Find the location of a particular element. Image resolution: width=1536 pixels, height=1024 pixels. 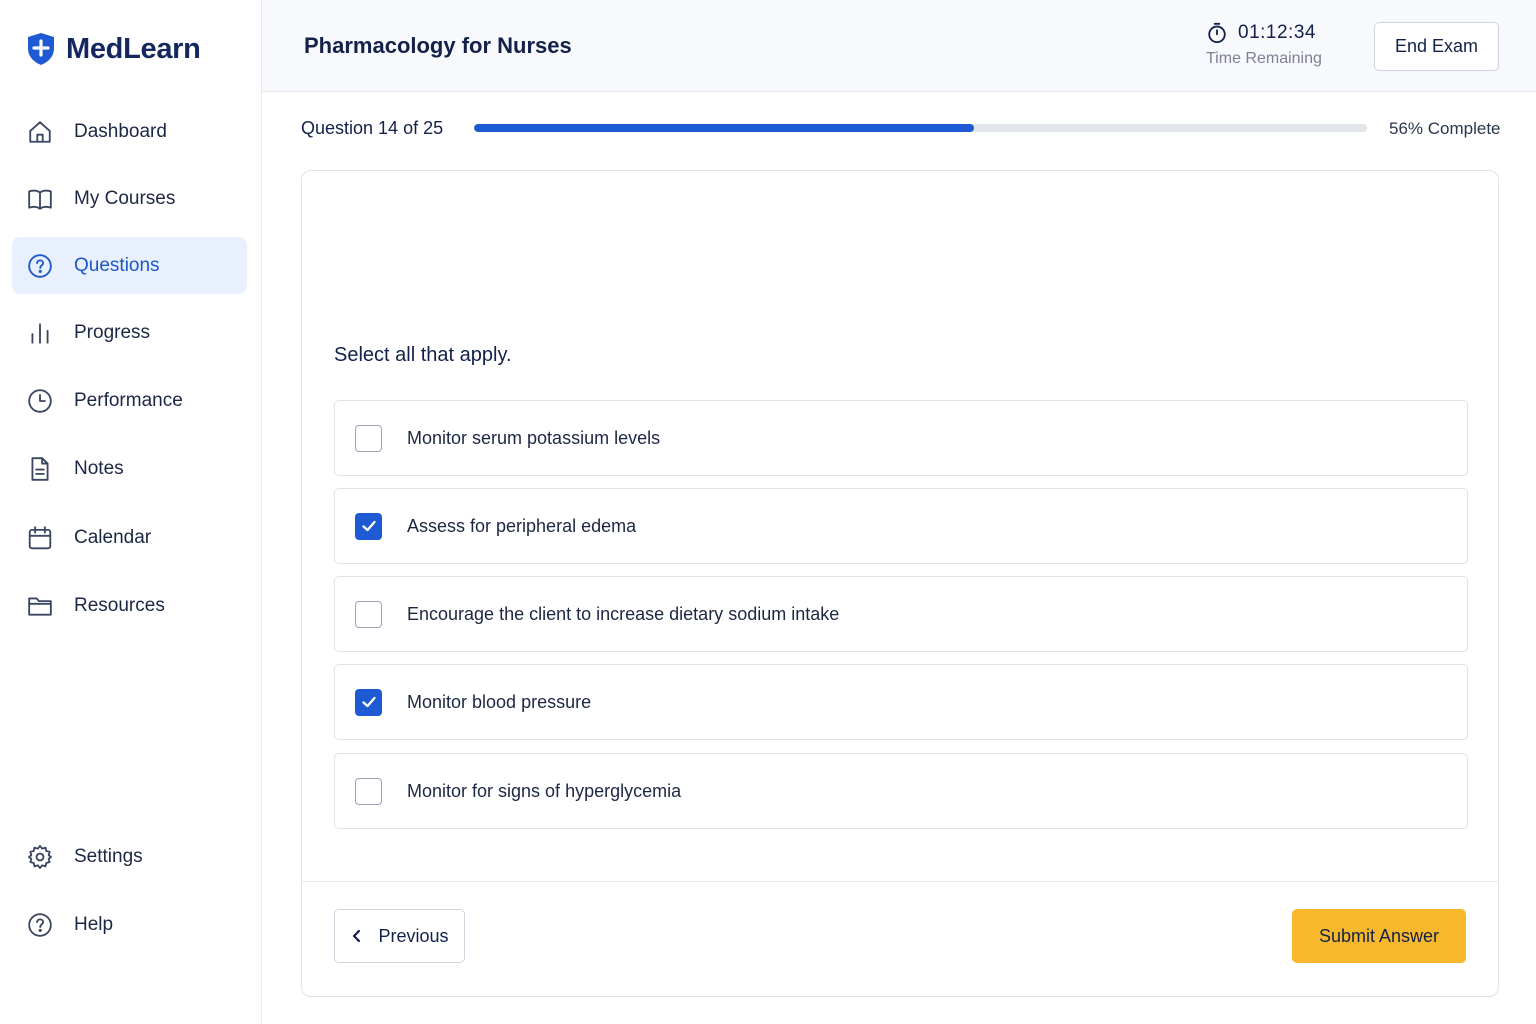

sidebar-item-settings: Settings is located at coordinates (129, 856).